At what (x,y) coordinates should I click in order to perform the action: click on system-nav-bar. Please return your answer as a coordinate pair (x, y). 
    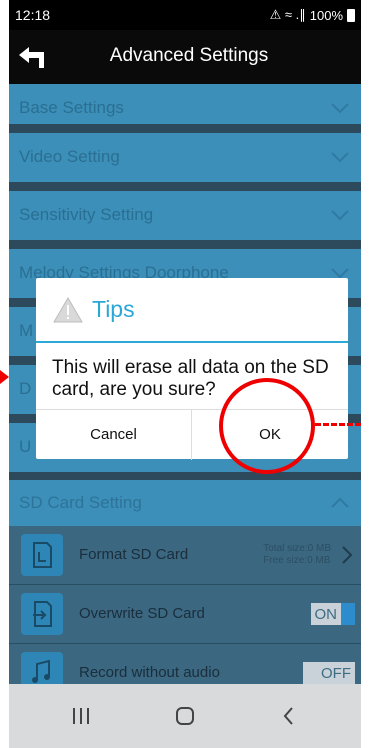
    Looking at the image, I should click on (185, 716).